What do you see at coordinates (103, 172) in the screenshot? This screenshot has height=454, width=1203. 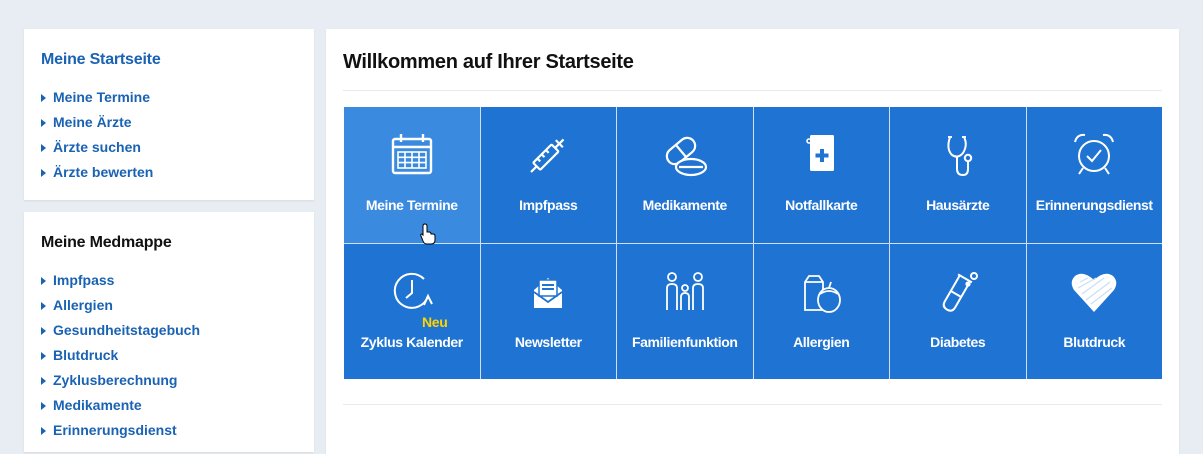 I see `sidebar-item-label: Ärzte bewerten` at bounding box center [103, 172].